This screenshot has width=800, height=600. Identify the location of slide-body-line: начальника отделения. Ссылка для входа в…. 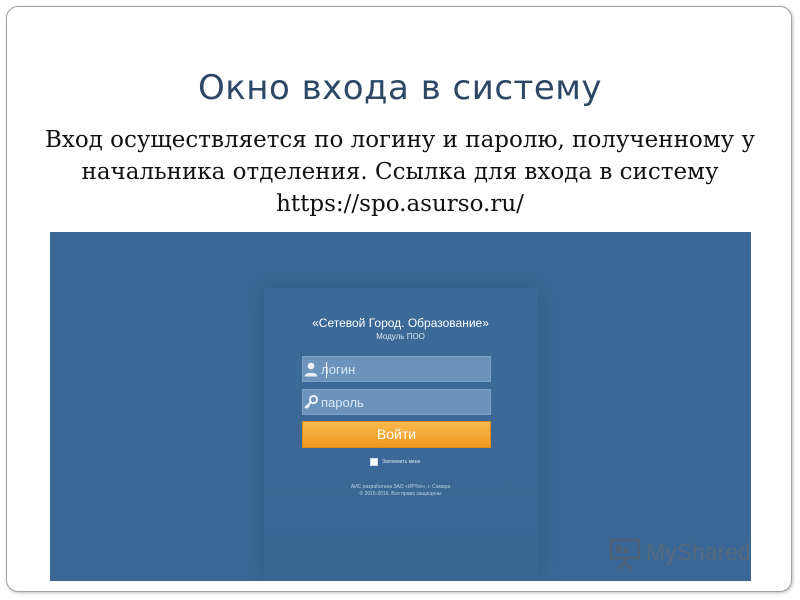
(400, 172).